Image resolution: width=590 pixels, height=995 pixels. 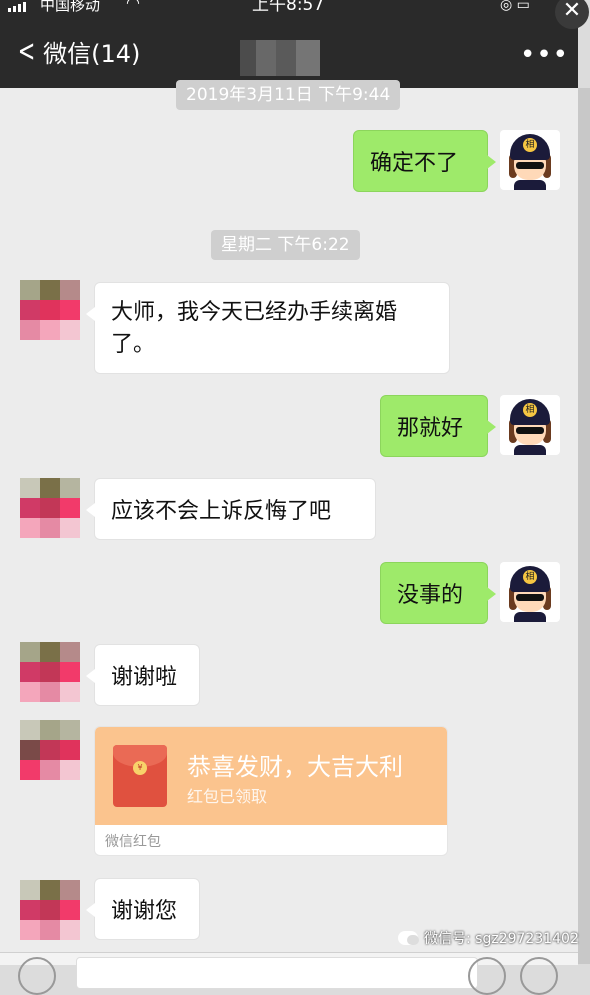 What do you see at coordinates (584, 526) in the screenshot?
I see `side-strip` at bounding box center [584, 526].